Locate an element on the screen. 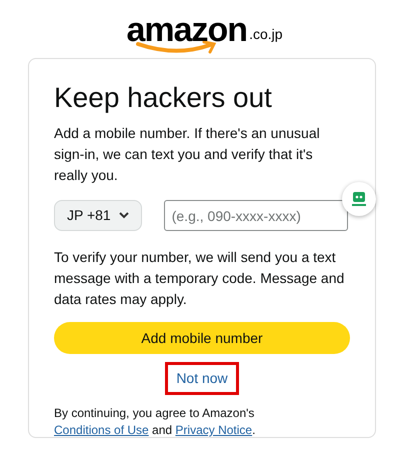 The image size is (409, 449). page-title: Keep hackers out is located at coordinates (163, 98).